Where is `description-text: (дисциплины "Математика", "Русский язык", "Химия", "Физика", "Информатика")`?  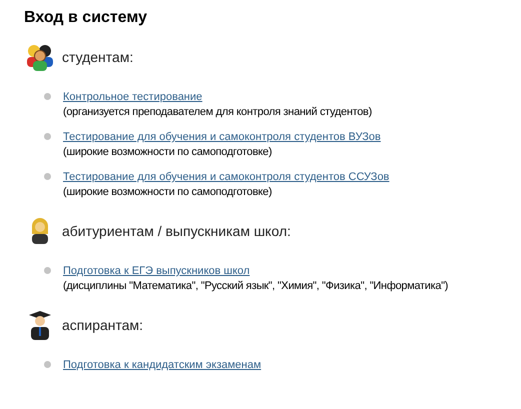 description-text: (дисциплины "Математика", "Русский язык", "Химия", "Физика", "Информатика") is located at coordinates (255, 286).